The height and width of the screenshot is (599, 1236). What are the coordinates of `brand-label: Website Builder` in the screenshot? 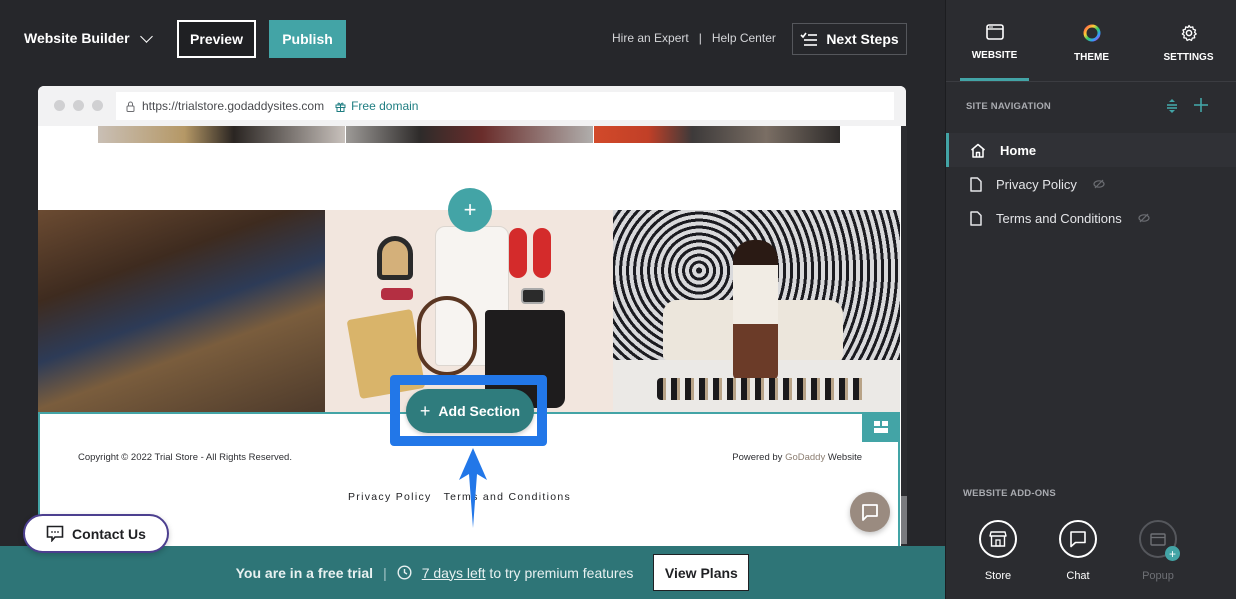 It's located at (77, 38).